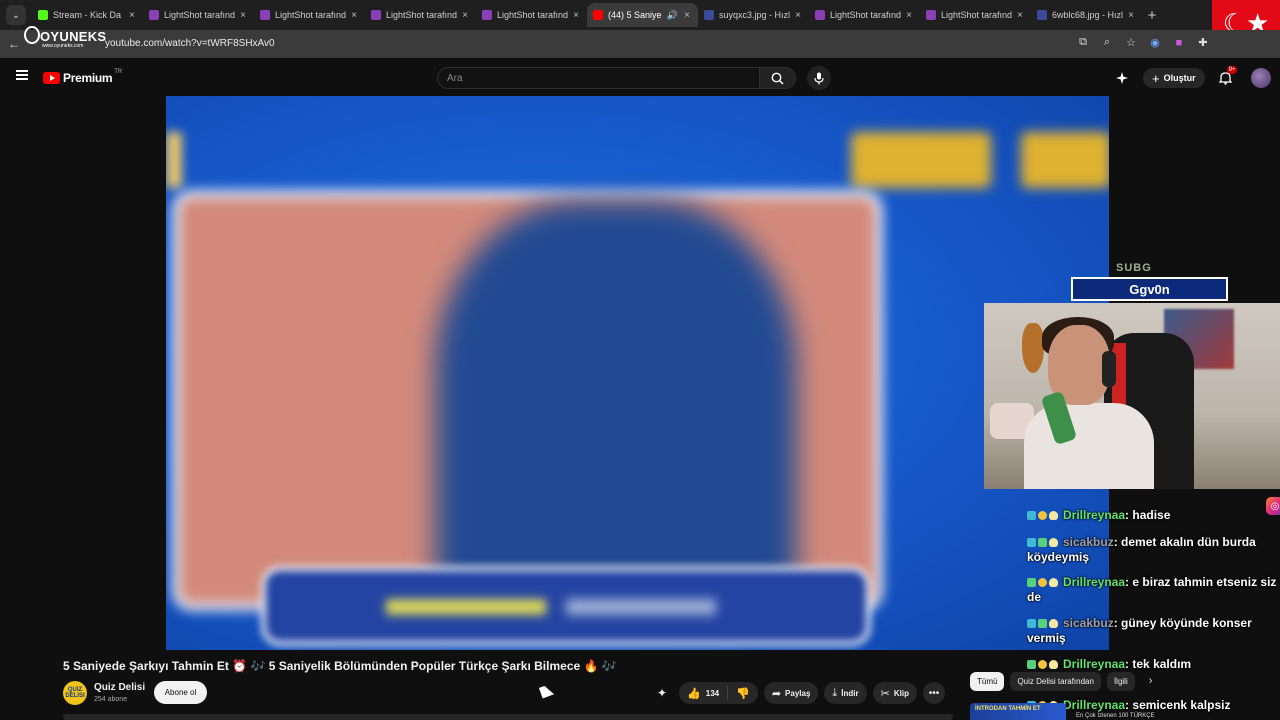  I want to click on tab-title: (44) 5 Saniye, so click(635, 15).